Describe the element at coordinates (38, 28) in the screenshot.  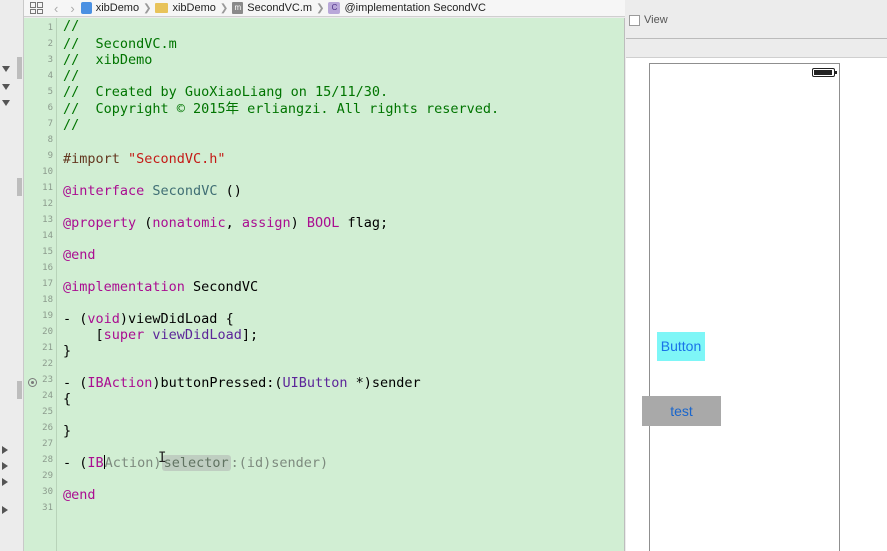
I see `line-number: 1` at that location.